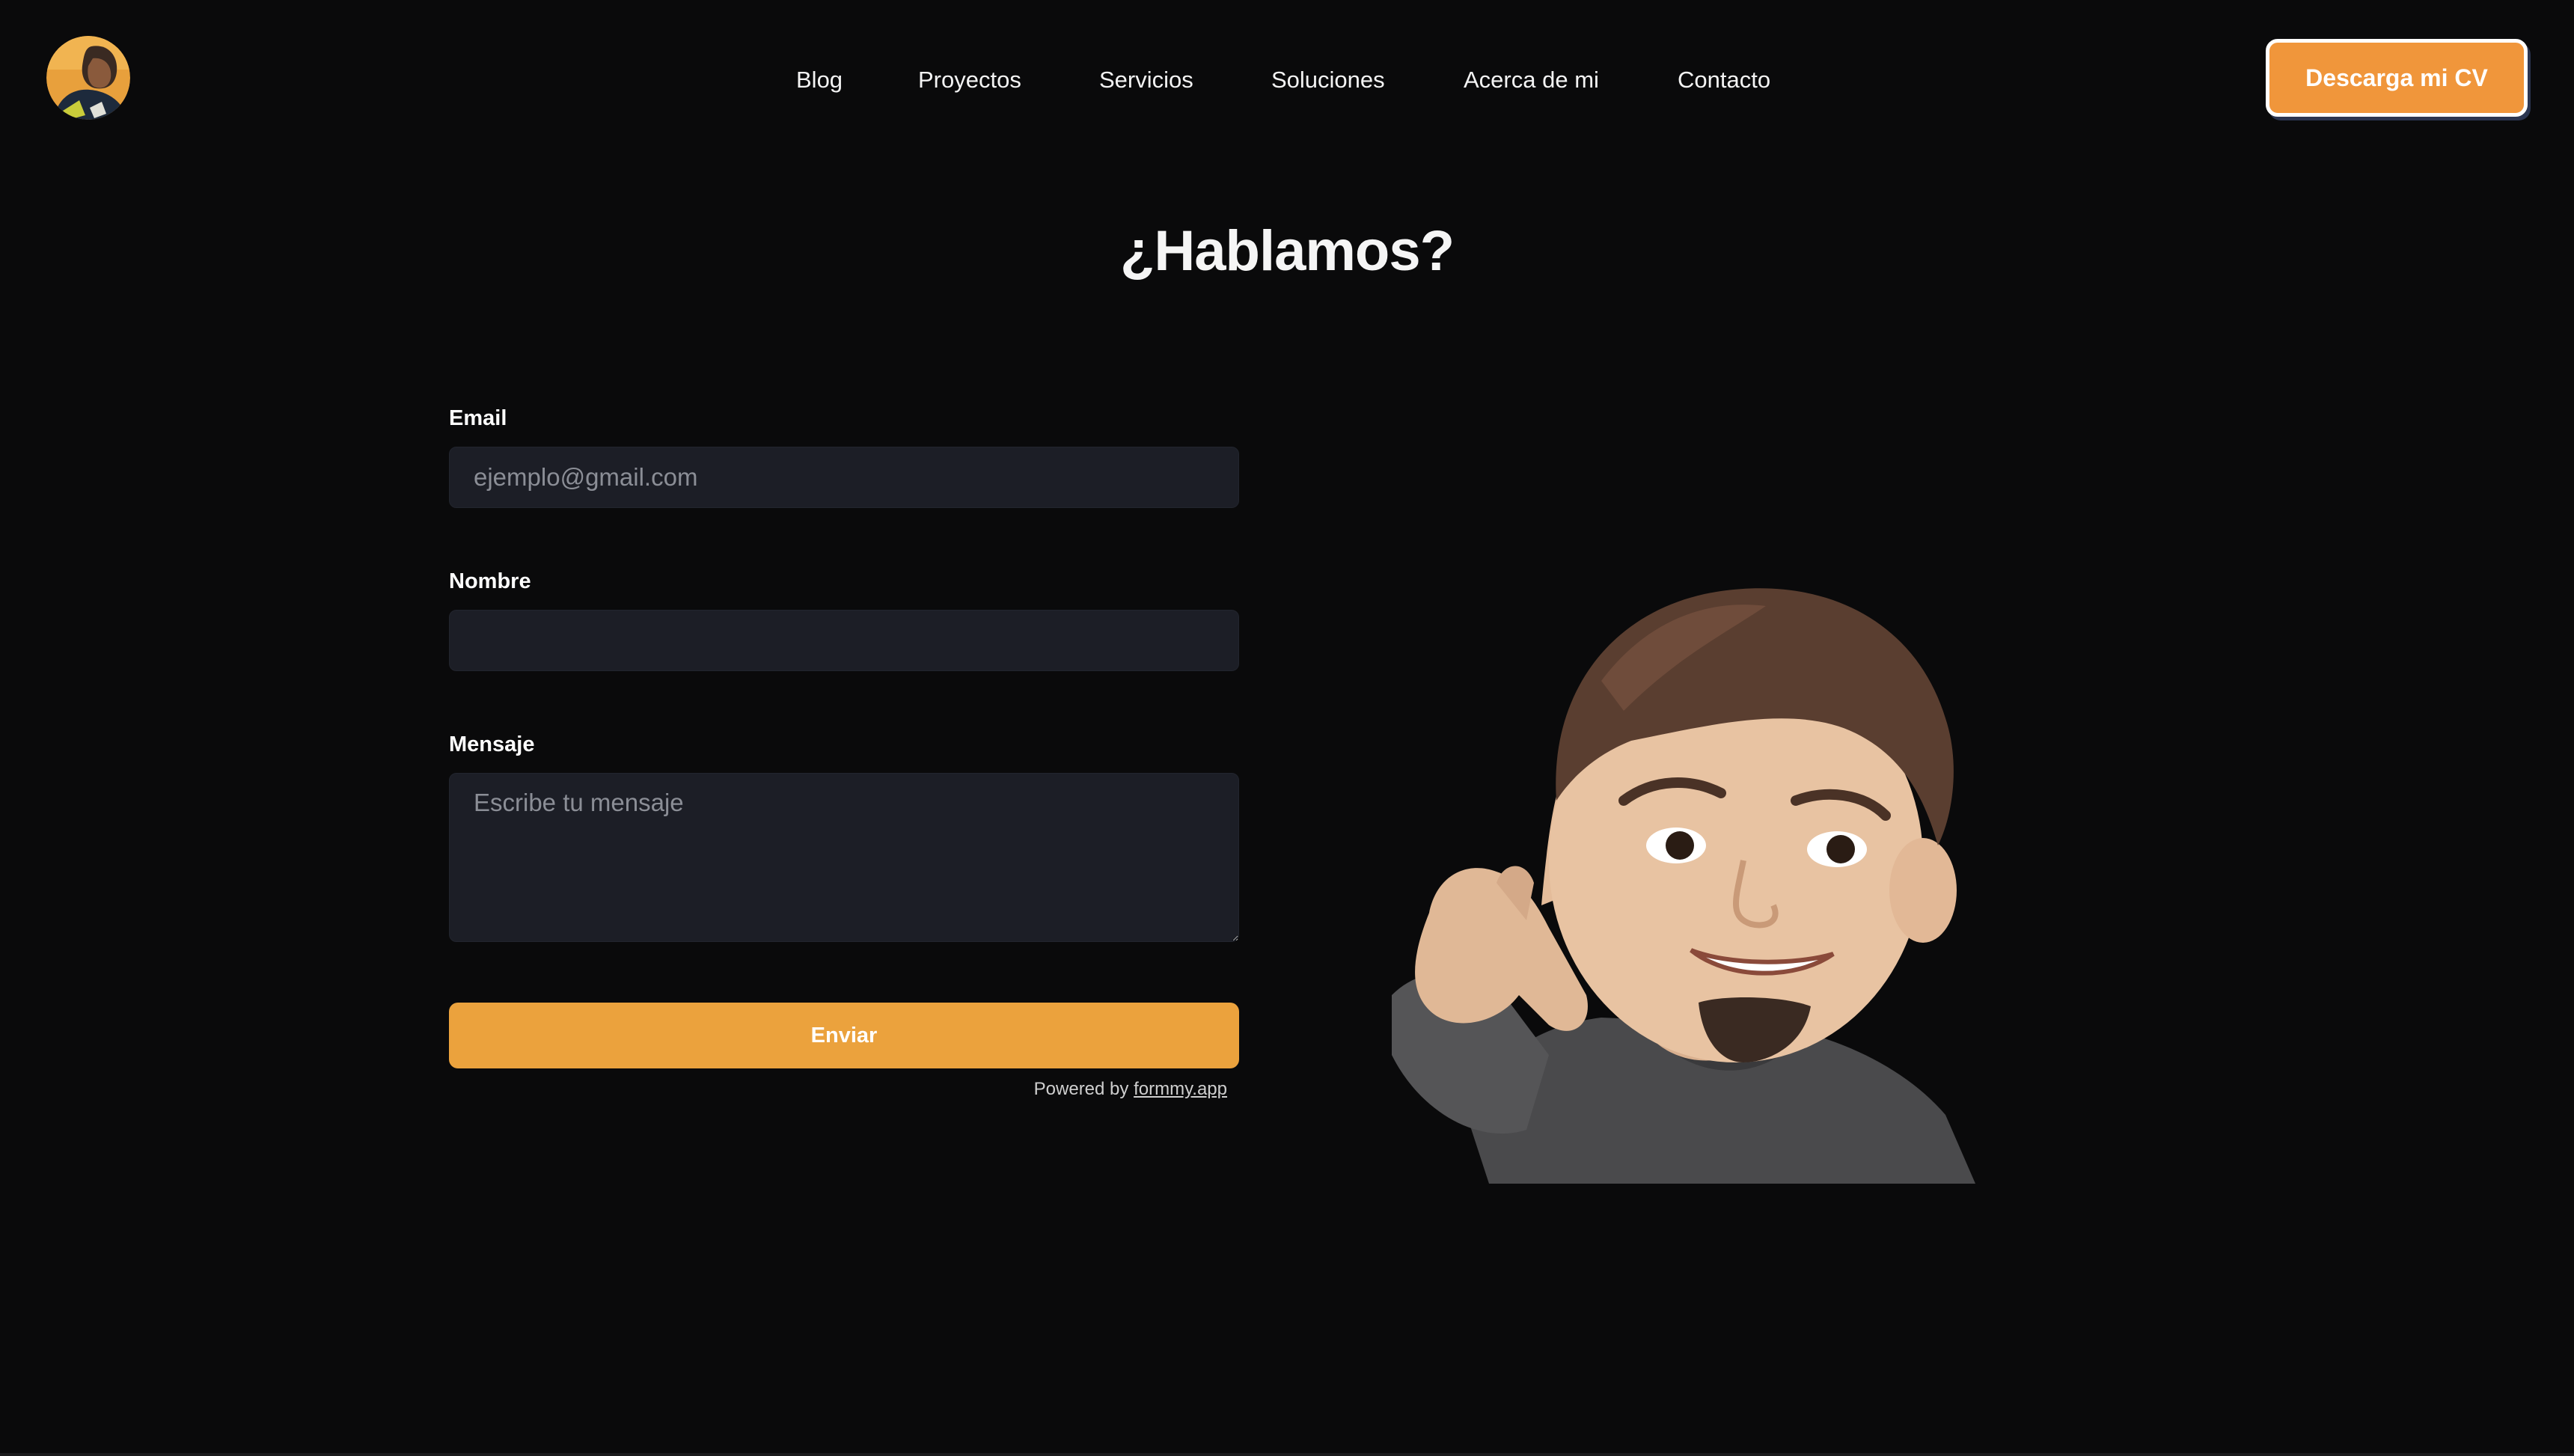 The image size is (2574, 1456). What do you see at coordinates (1724, 80) in the screenshot?
I see `nav-contacto: Contacto` at bounding box center [1724, 80].